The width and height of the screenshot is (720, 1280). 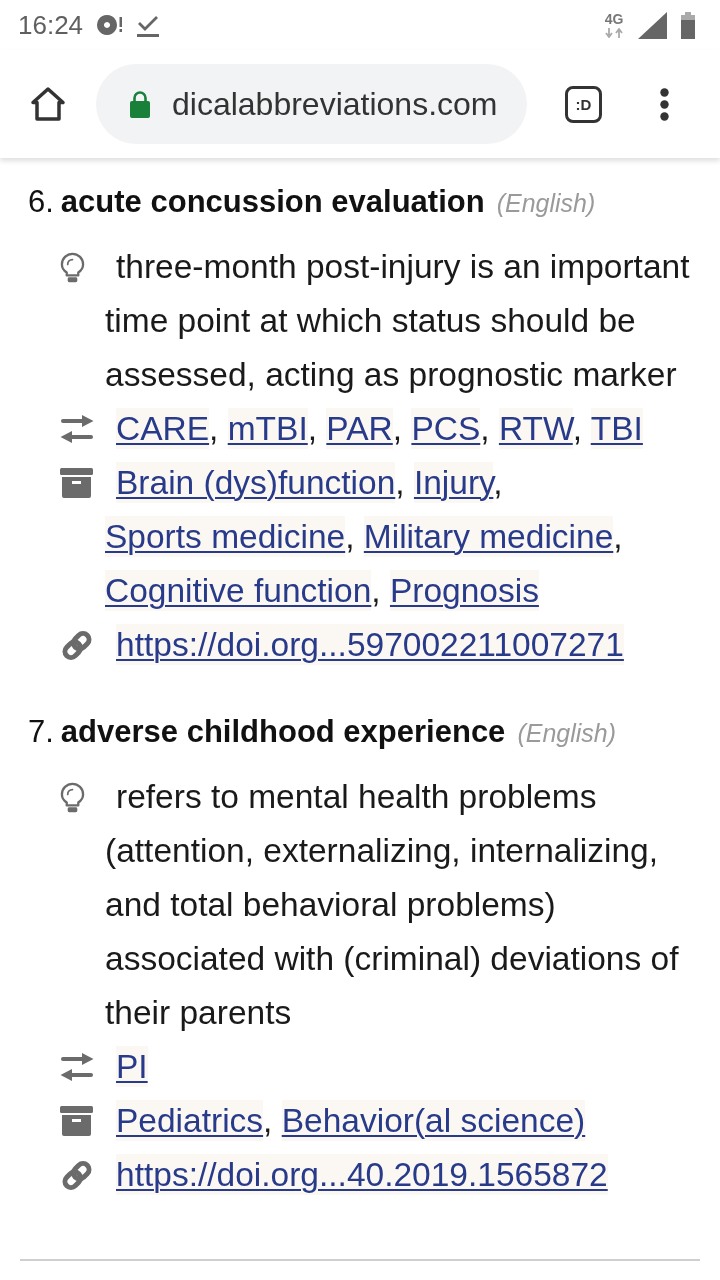 What do you see at coordinates (41, 732) in the screenshot?
I see `entry-number: 7.` at bounding box center [41, 732].